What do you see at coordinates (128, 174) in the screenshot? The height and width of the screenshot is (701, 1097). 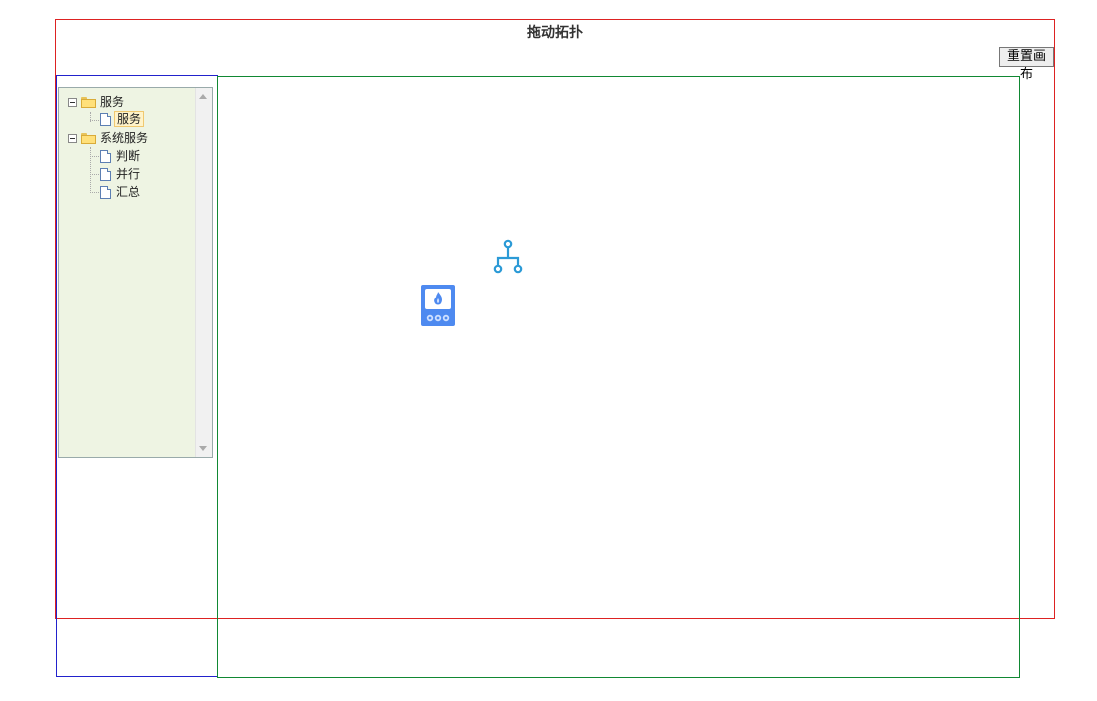 I see `tree-node-label: 并行` at bounding box center [128, 174].